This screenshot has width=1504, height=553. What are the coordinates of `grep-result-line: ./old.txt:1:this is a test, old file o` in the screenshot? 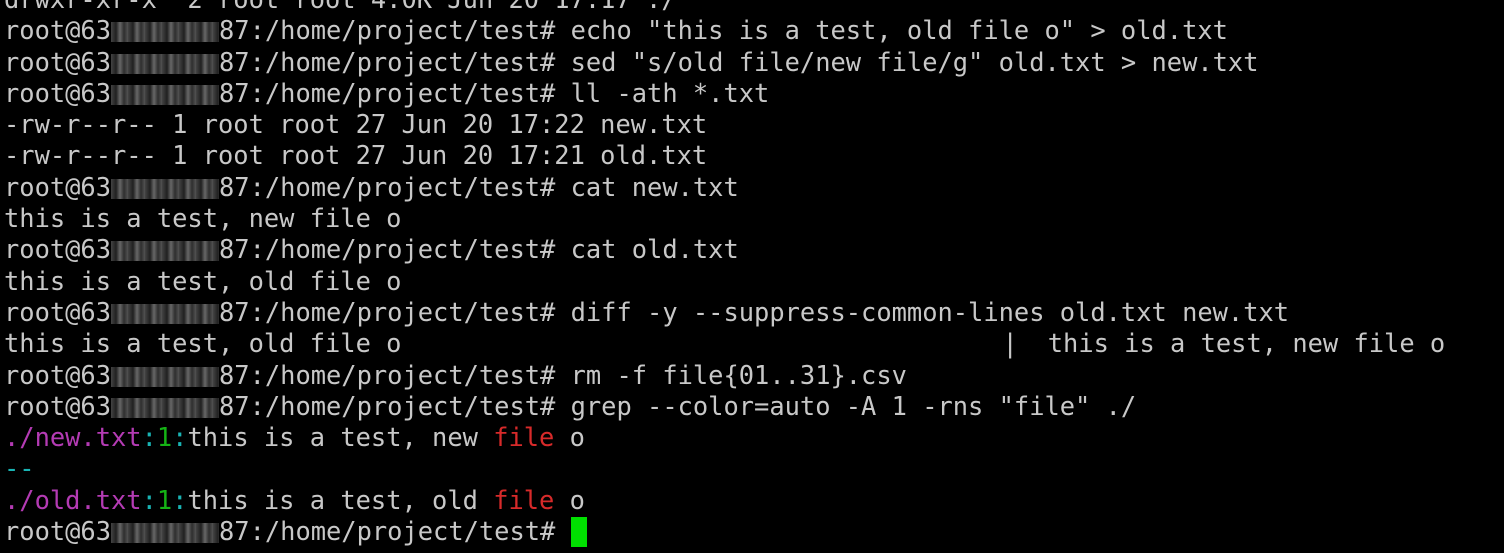 It's located at (754, 500).